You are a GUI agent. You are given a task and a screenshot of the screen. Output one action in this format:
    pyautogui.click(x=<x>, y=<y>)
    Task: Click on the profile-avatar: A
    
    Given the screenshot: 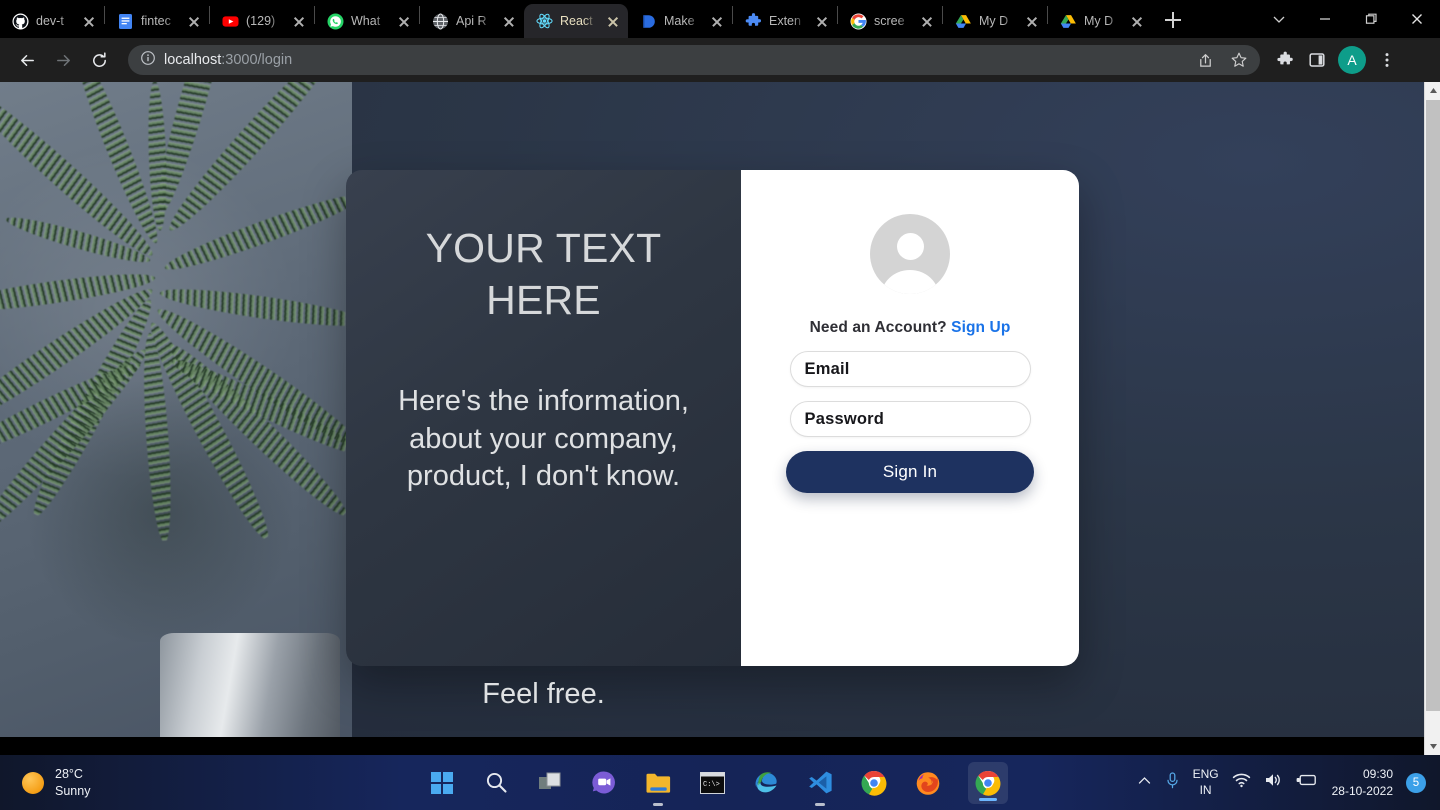 What is the action you would take?
    pyautogui.click(x=1352, y=60)
    